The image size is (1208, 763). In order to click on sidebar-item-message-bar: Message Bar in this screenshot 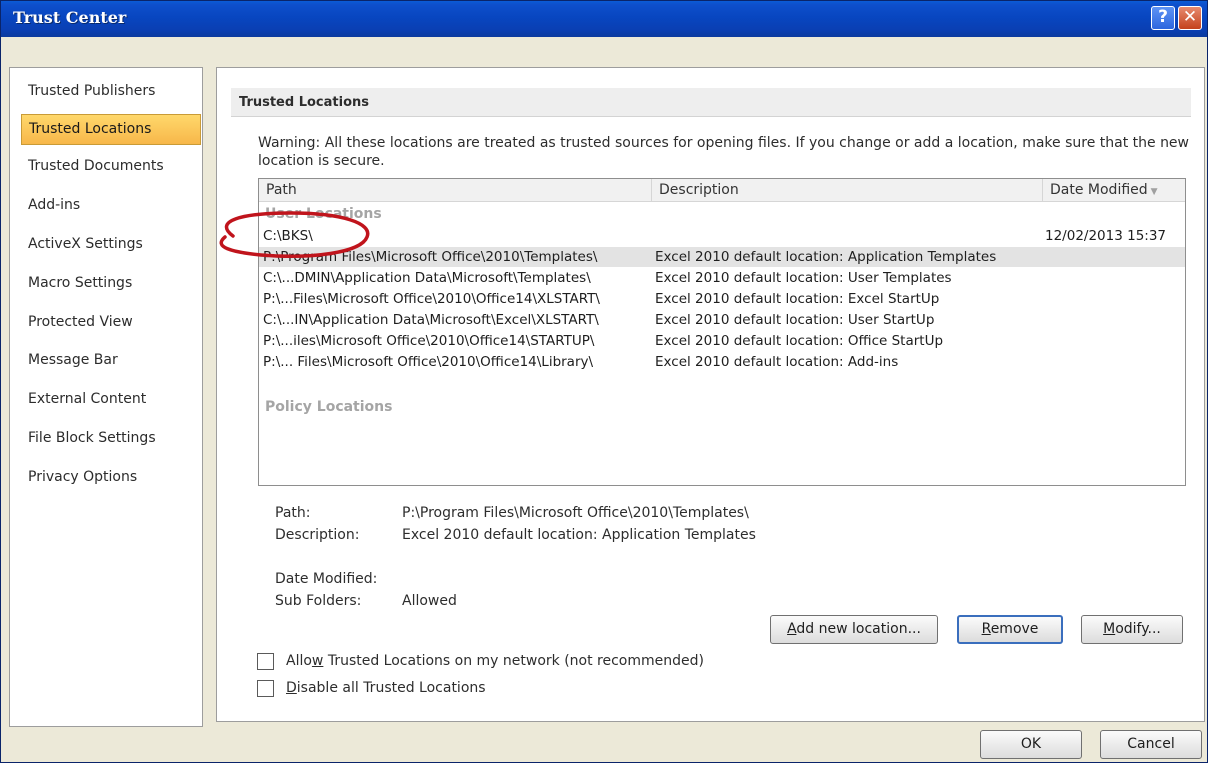, I will do `click(111, 361)`.